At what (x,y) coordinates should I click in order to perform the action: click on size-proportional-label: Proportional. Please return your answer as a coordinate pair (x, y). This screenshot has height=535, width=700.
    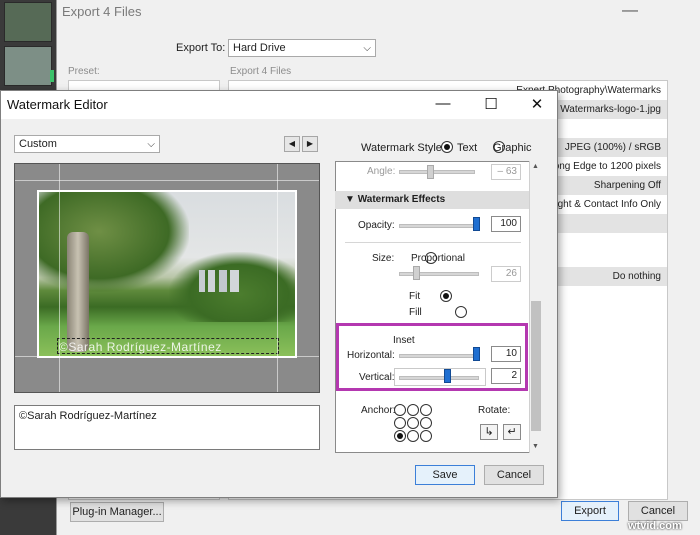
    Looking at the image, I should click on (438, 258).